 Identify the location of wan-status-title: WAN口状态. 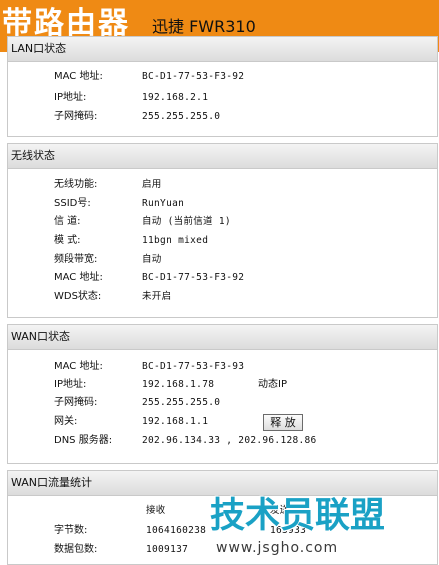
(222, 337).